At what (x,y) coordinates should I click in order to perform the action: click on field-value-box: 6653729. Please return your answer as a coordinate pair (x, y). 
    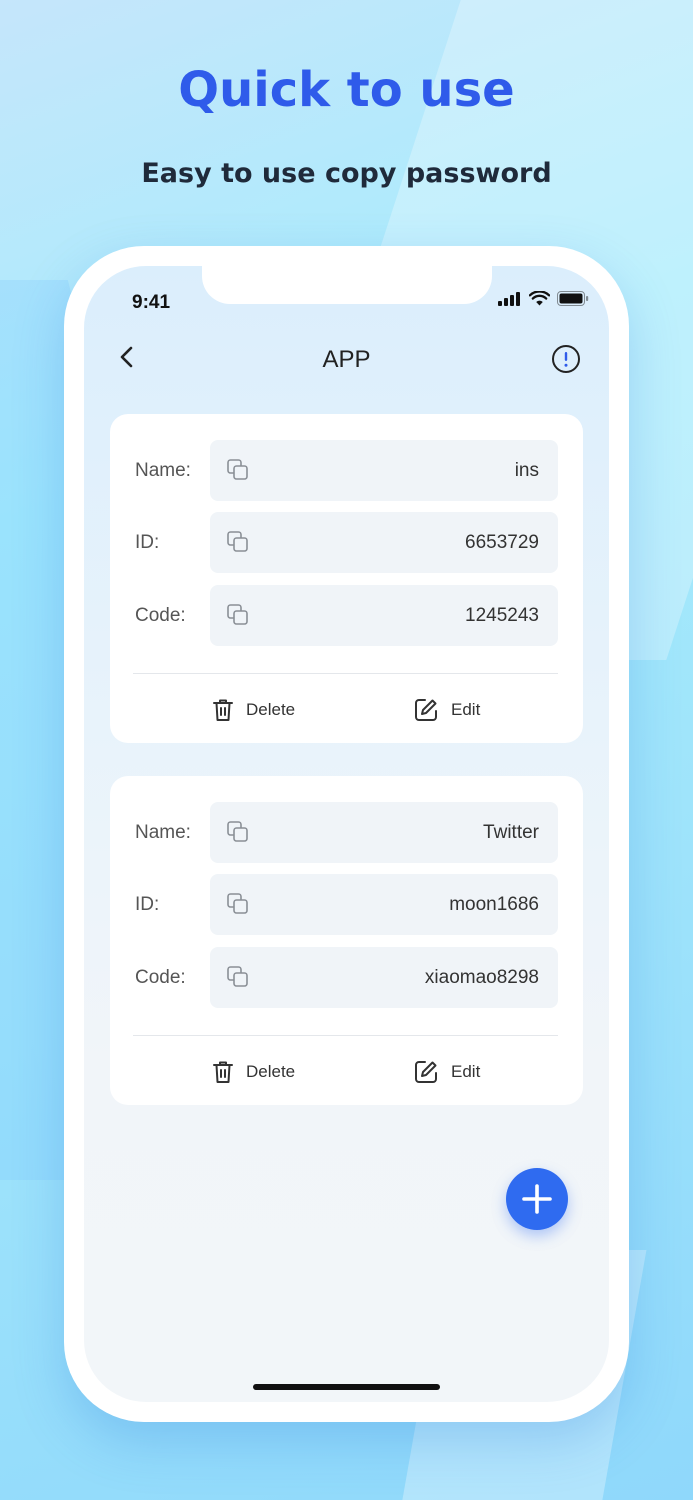
    Looking at the image, I should click on (384, 542).